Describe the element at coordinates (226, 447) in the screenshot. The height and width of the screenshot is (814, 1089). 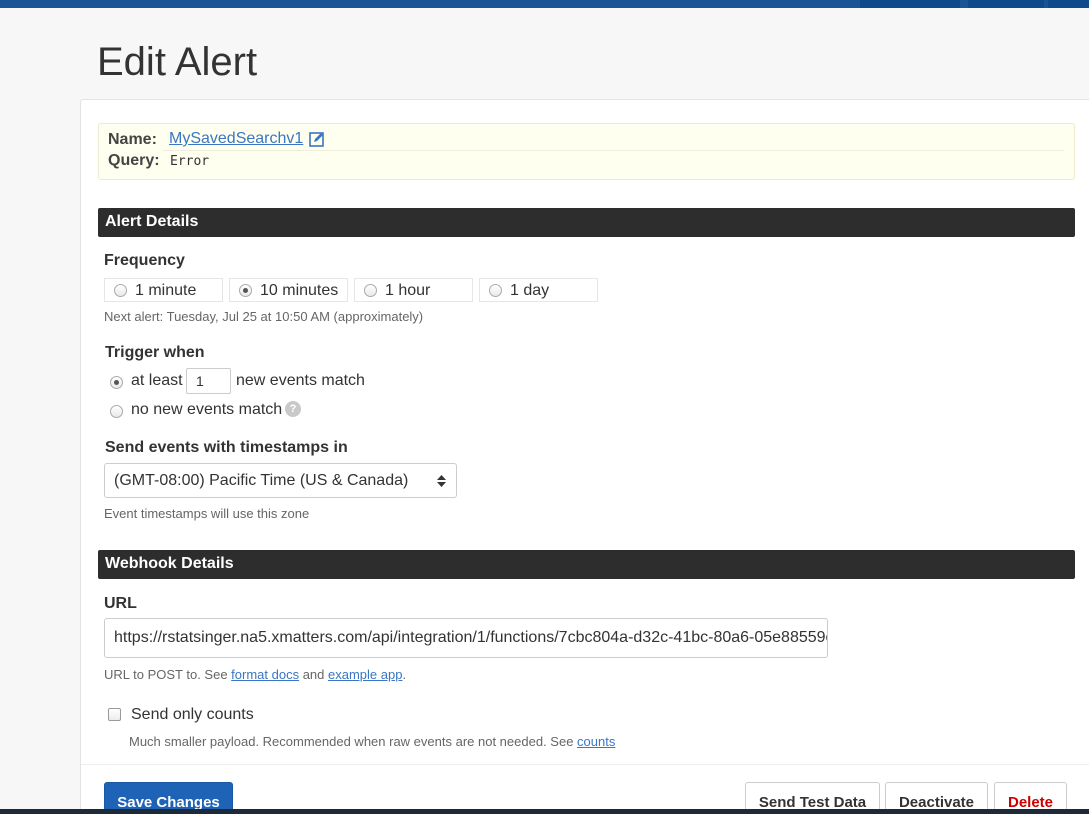
I see `timezone-label: Send events with timestamps in` at that location.